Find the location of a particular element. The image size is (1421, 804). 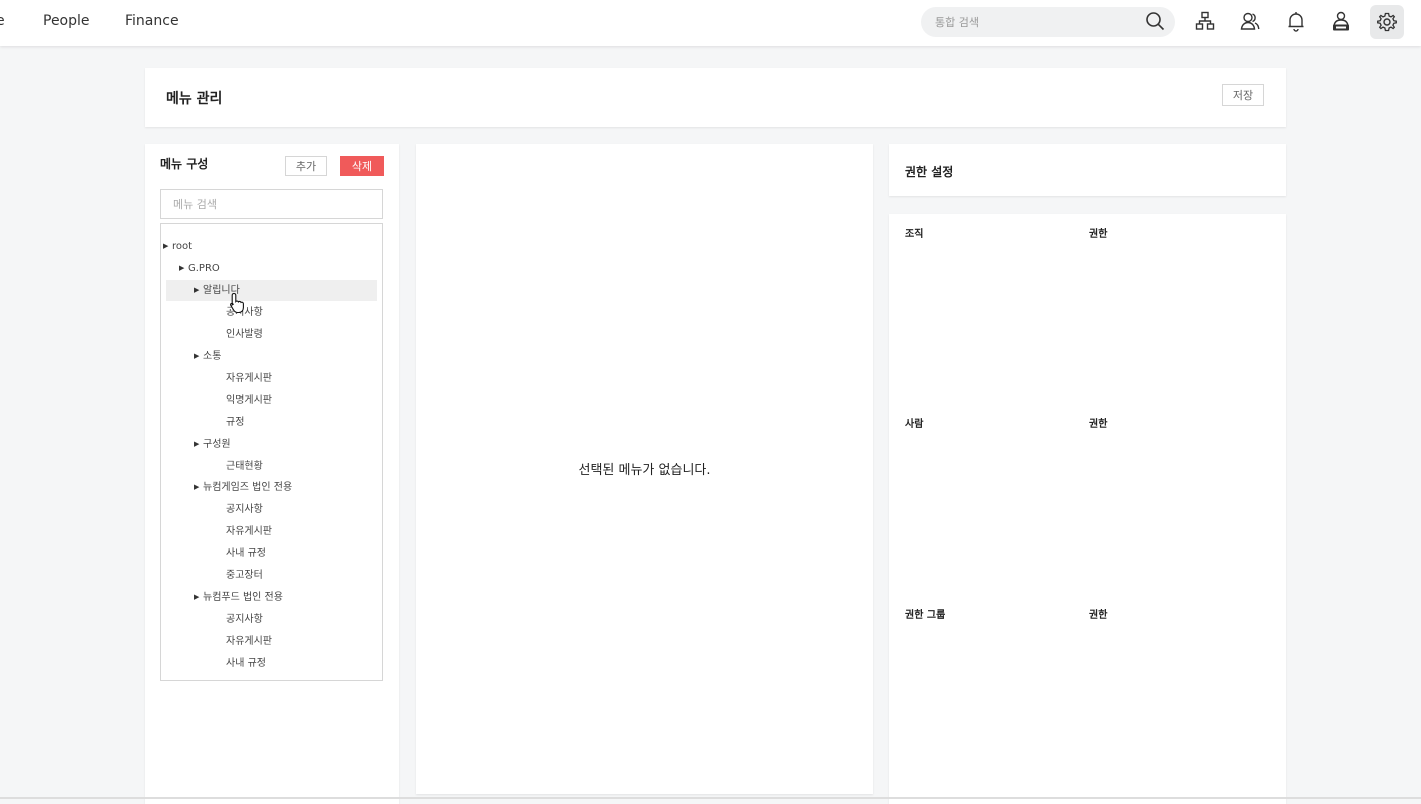

global-search-box is located at coordinates (1048, 22).